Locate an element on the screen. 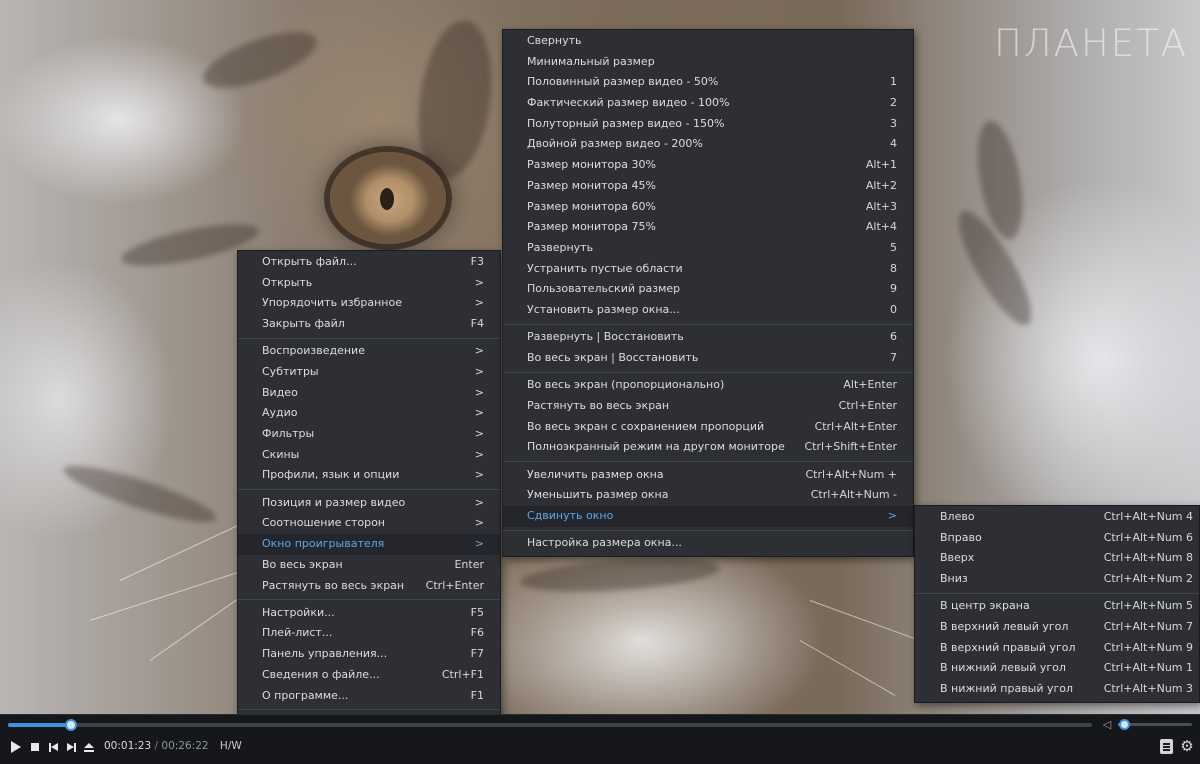  window-menu-item: Растянуть во весь экран Ctrl+Enter is located at coordinates (708, 406).